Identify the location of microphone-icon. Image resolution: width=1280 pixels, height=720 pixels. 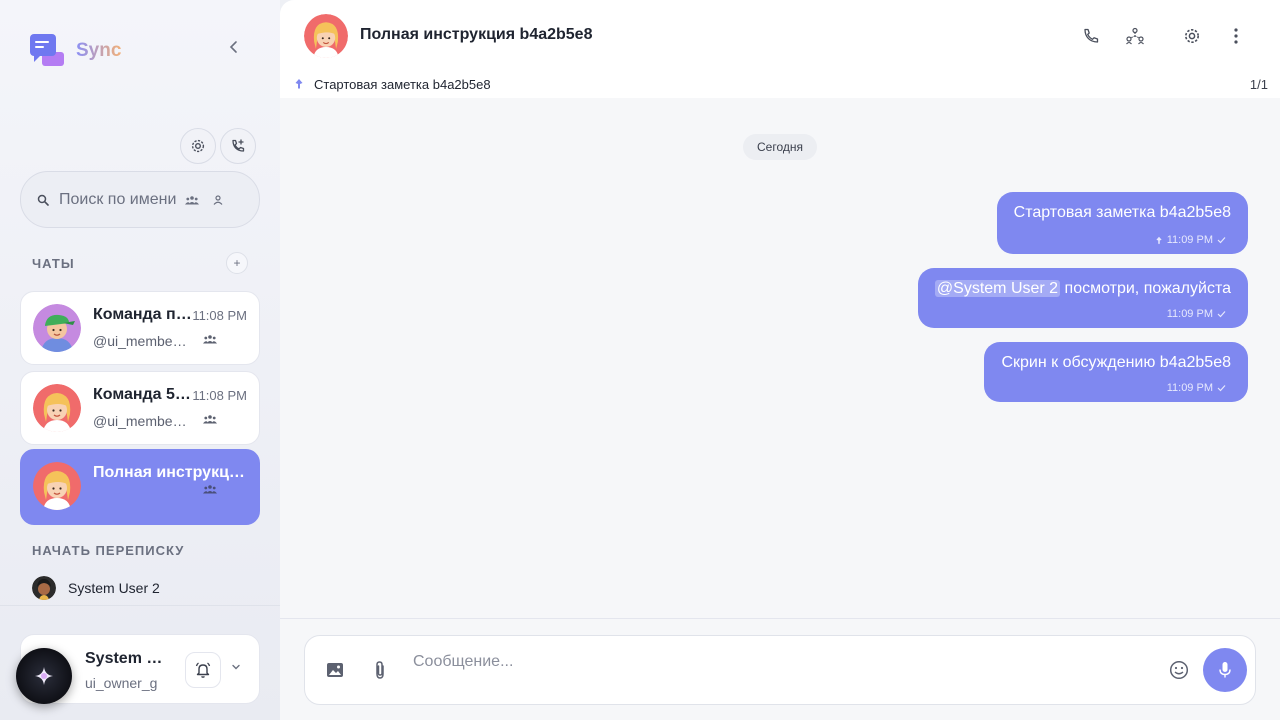
(1225, 670).